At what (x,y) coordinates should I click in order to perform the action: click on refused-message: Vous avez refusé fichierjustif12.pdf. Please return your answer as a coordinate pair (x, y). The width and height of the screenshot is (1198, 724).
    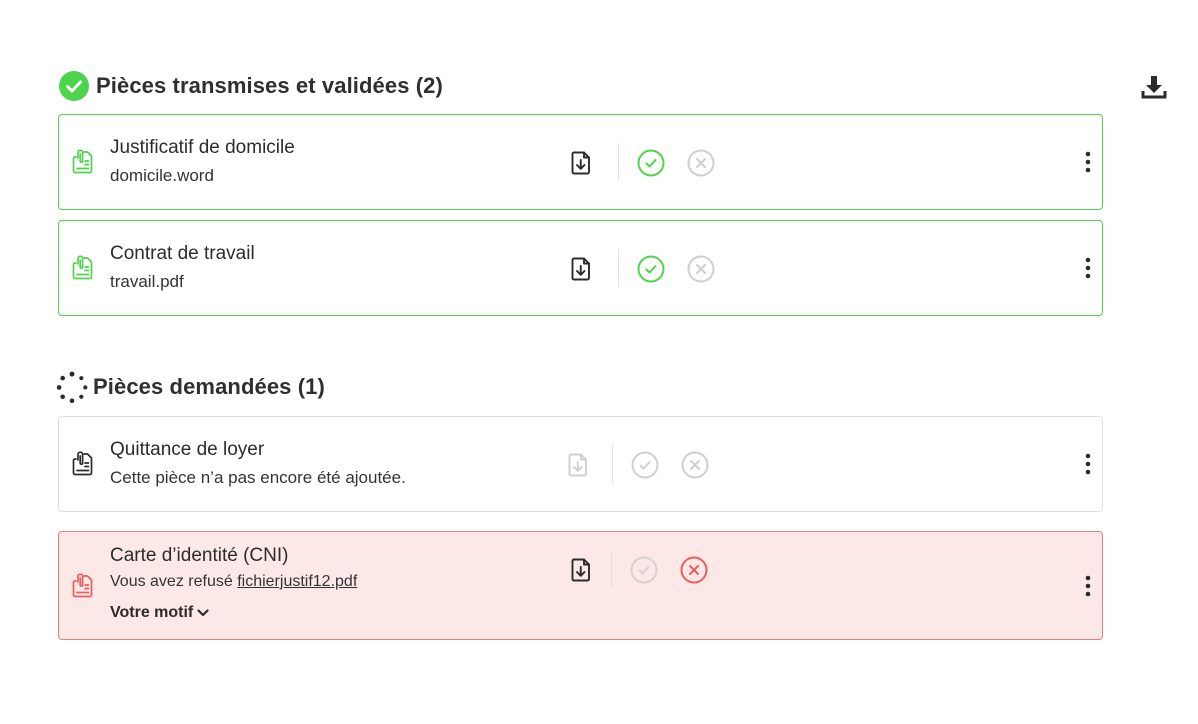
    Looking at the image, I should click on (233, 582).